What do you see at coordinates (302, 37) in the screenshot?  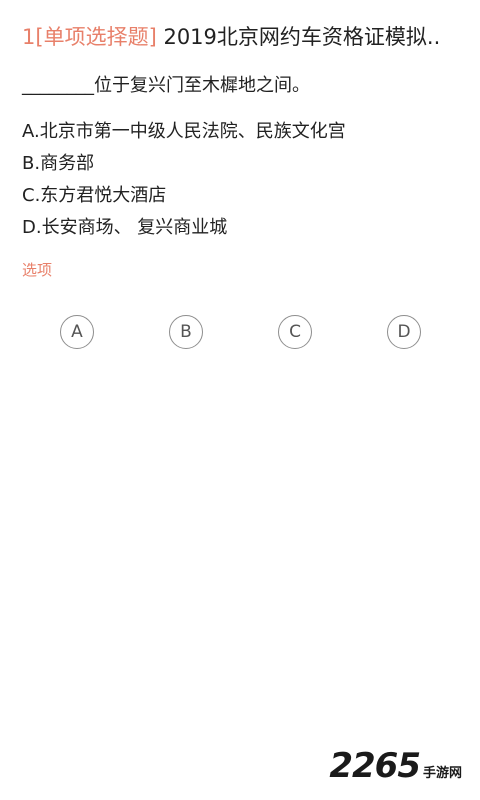 I see `exam-title: 2019北京网约车资格证模拟..` at bounding box center [302, 37].